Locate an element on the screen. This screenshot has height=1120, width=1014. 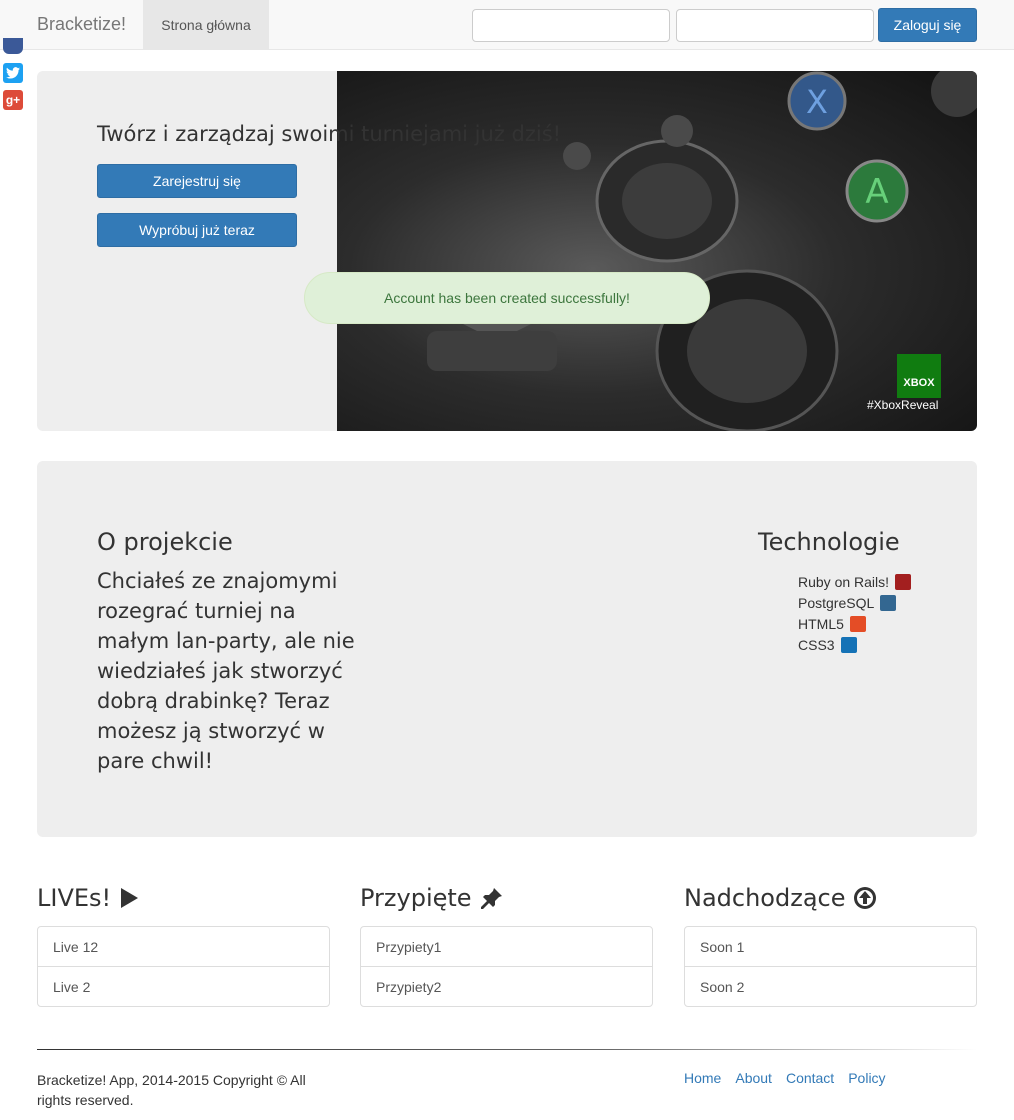
tech-label: Ruby on Rails! is located at coordinates (844, 581).